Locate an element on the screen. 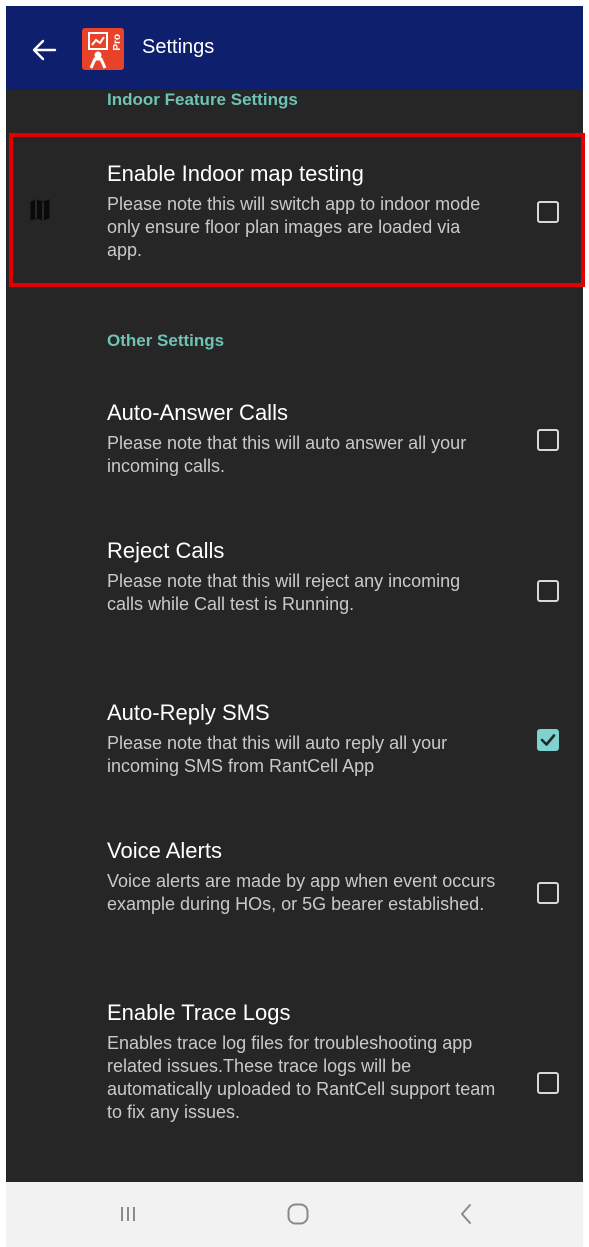 This screenshot has height=1247, width=589. pref-title: Enable Indoor map testing is located at coordinates (235, 173).